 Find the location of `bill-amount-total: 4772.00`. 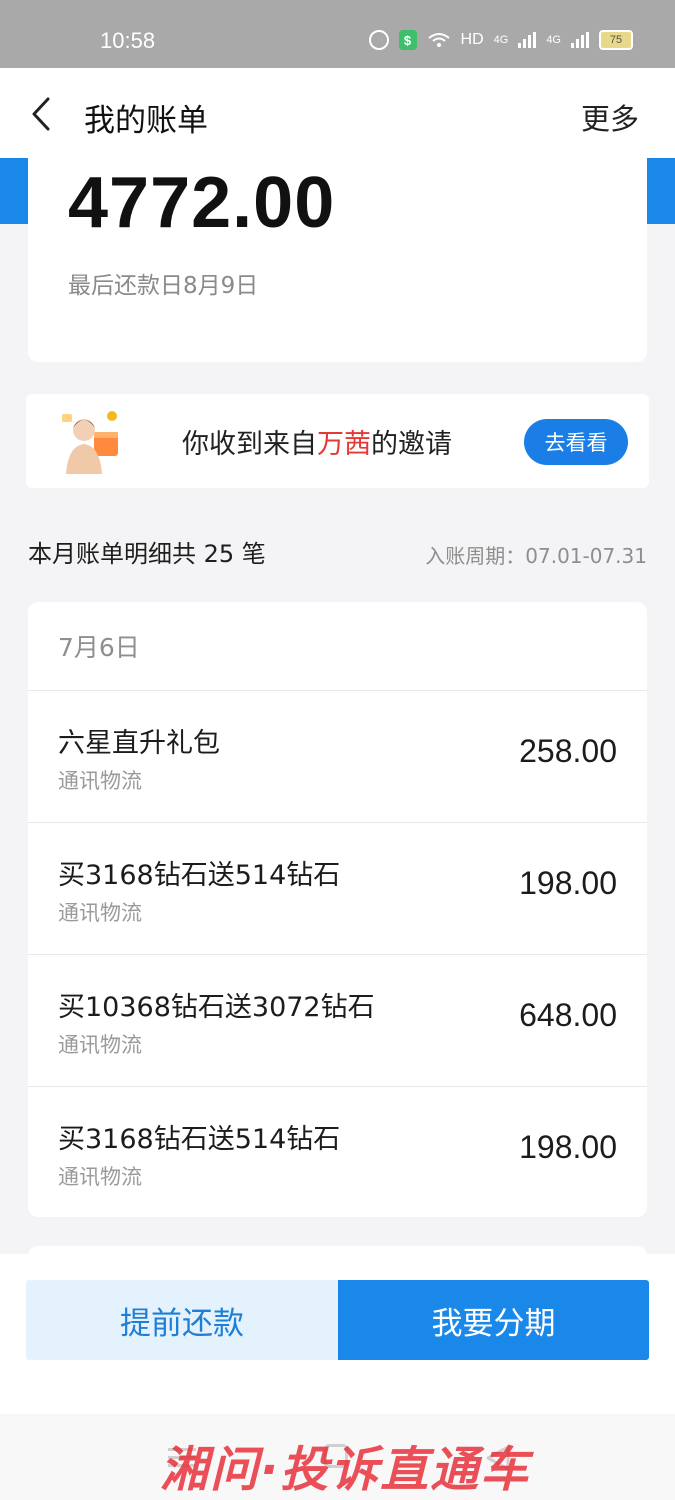

bill-amount-total: 4772.00 is located at coordinates (202, 203).